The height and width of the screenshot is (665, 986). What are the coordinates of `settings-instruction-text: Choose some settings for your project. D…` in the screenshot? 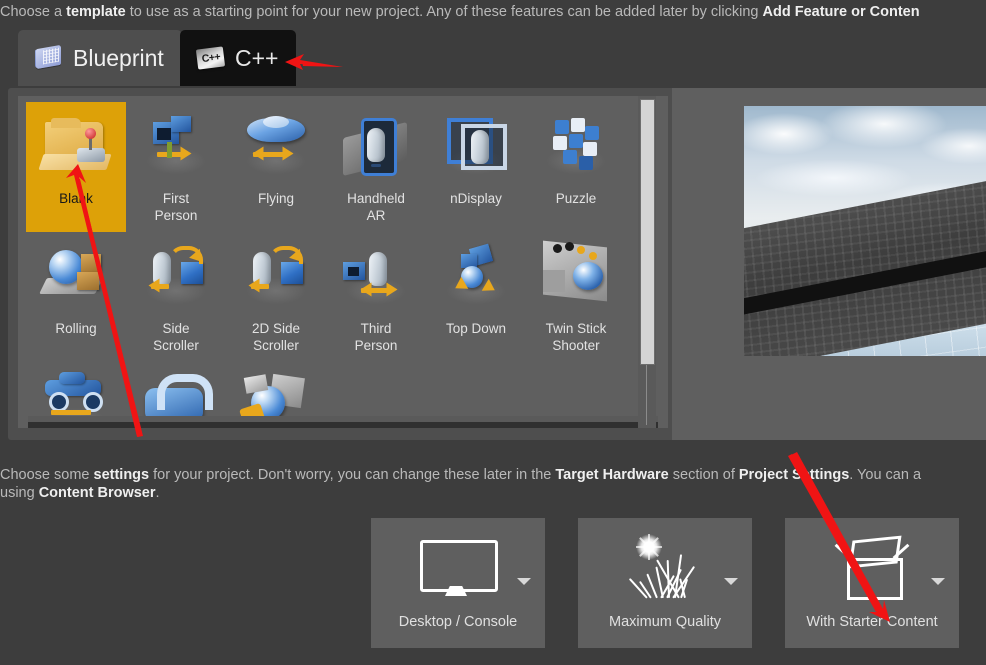 It's located at (493, 484).